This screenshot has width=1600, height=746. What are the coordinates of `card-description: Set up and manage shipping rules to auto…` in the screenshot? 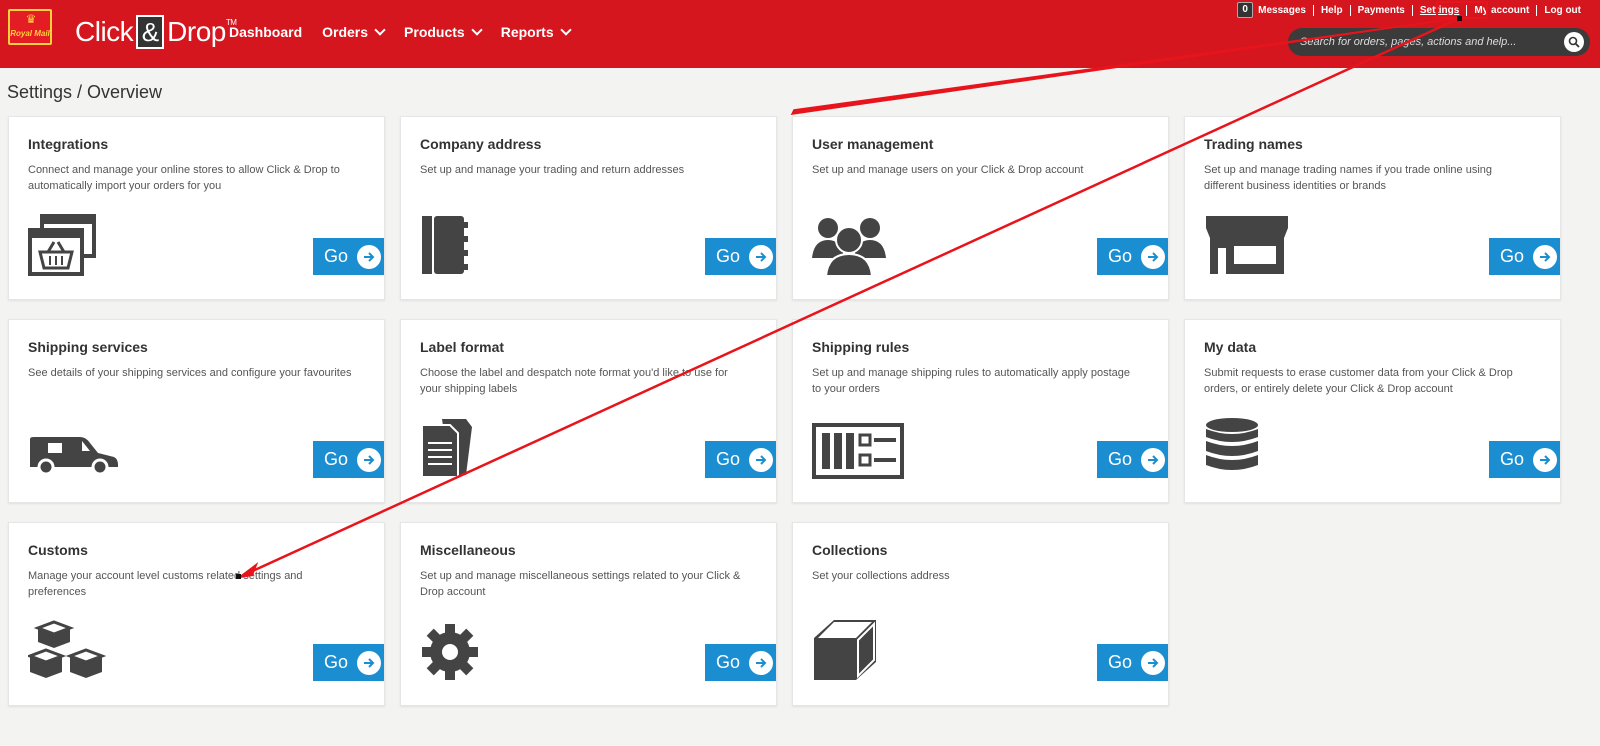 It's located at (971, 381).